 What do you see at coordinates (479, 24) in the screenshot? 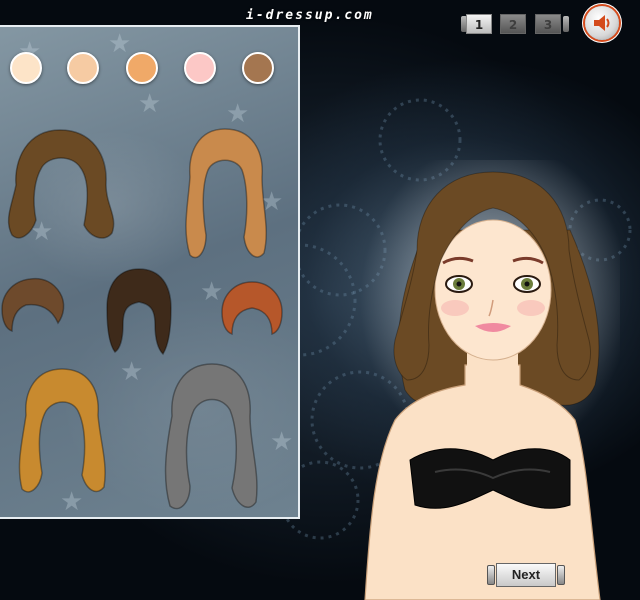
I see `page-1-button: 1` at bounding box center [479, 24].